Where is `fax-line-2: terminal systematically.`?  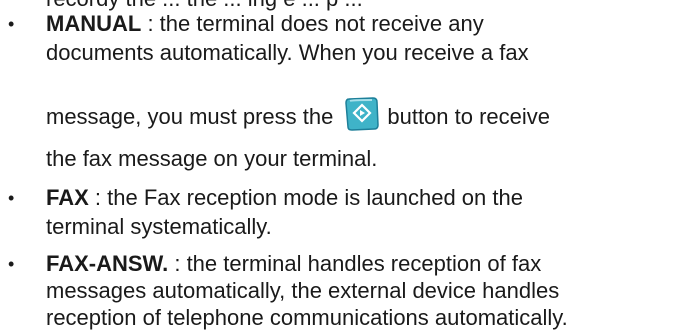 fax-line-2: terminal systematically. is located at coordinates (159, 227).